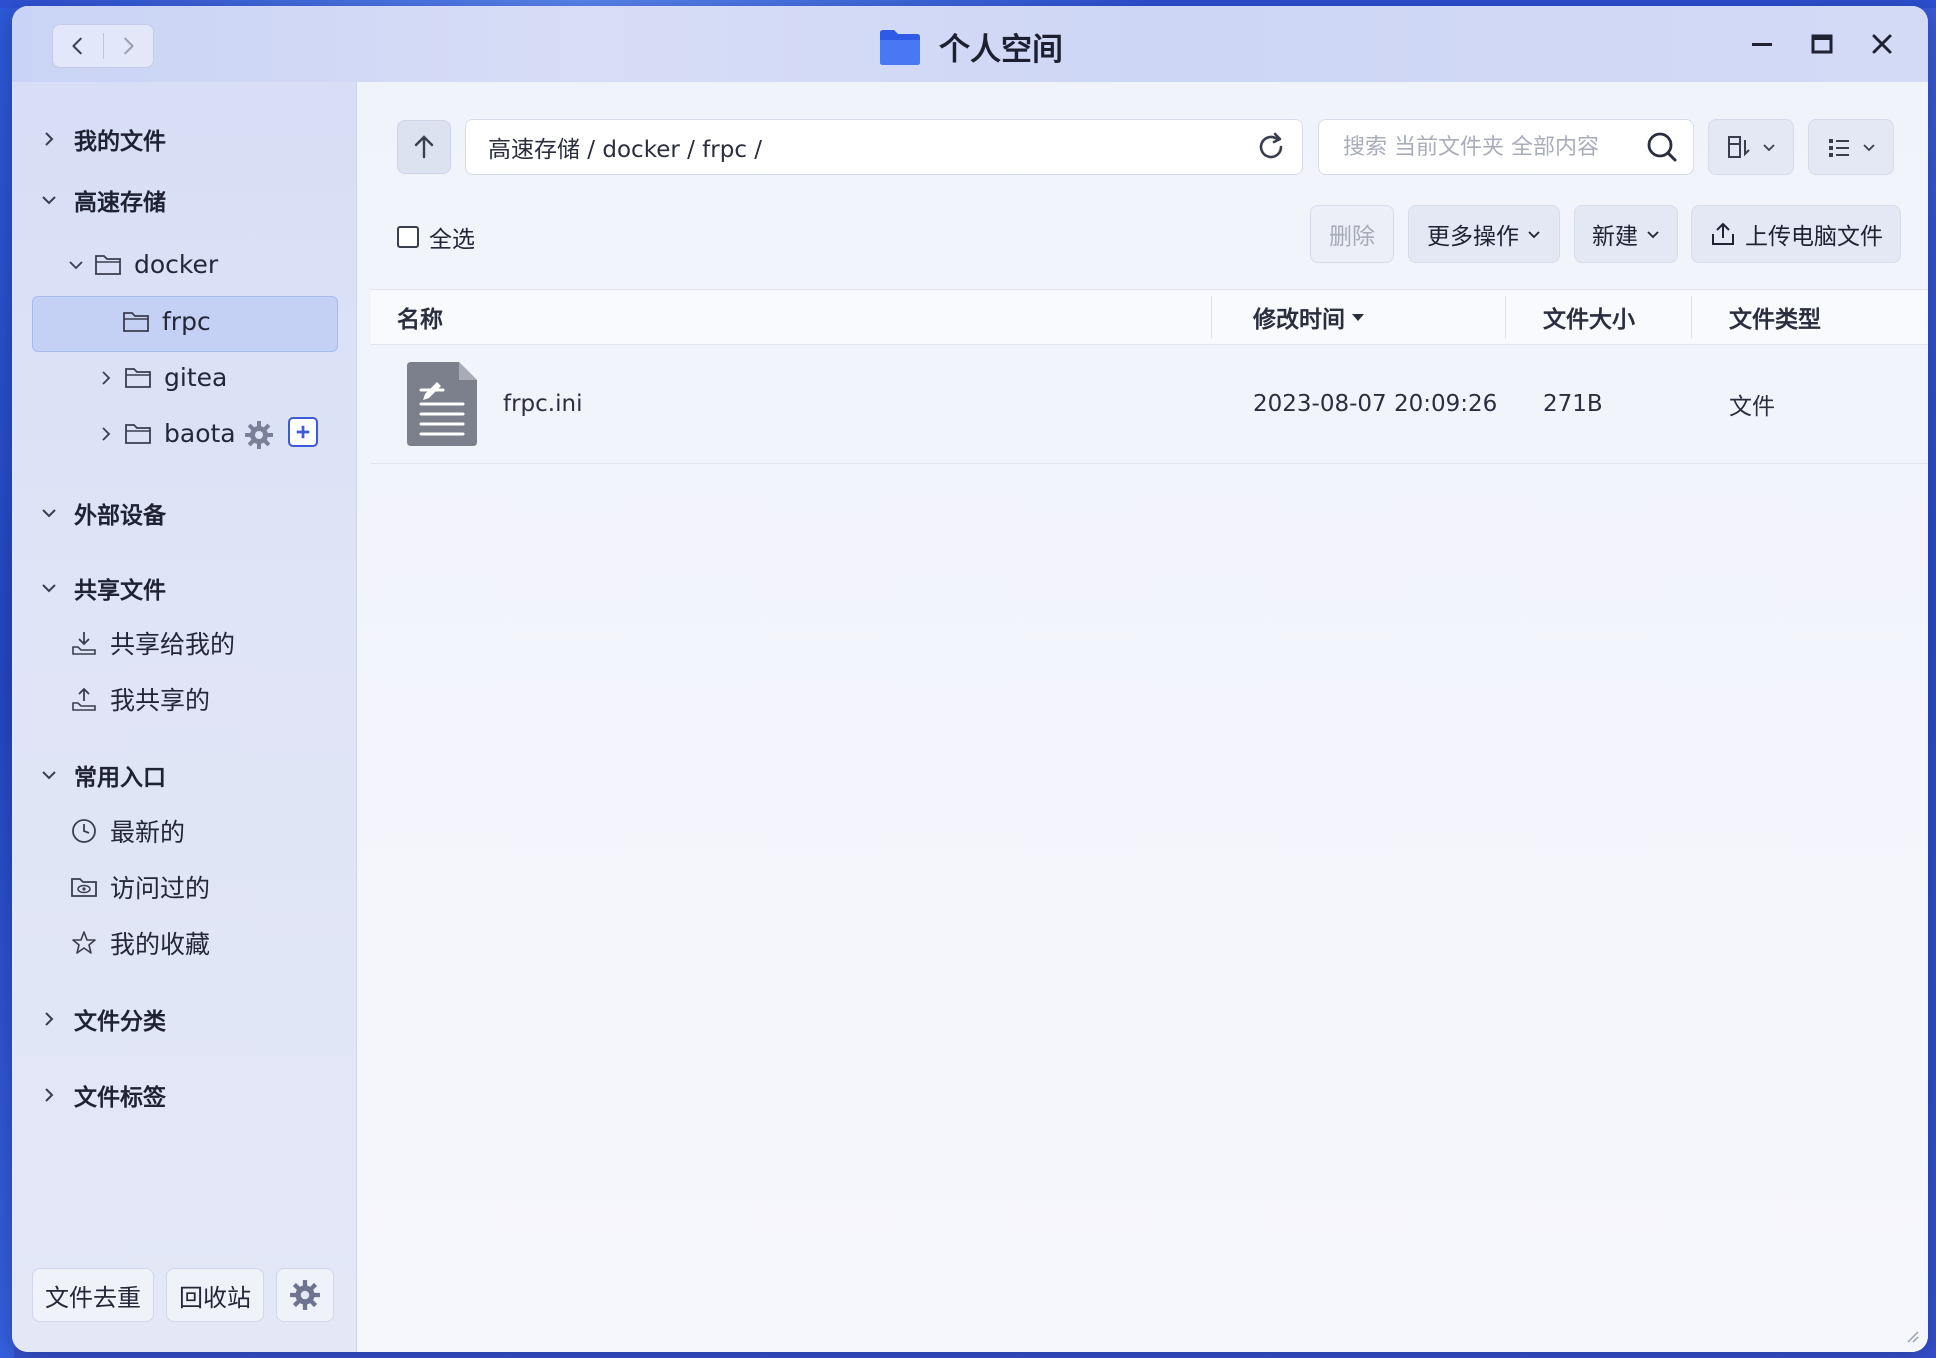  Describe the element at coordinates (420, 320) in the screenshot. I see `column-header-label: 名称` at that location.